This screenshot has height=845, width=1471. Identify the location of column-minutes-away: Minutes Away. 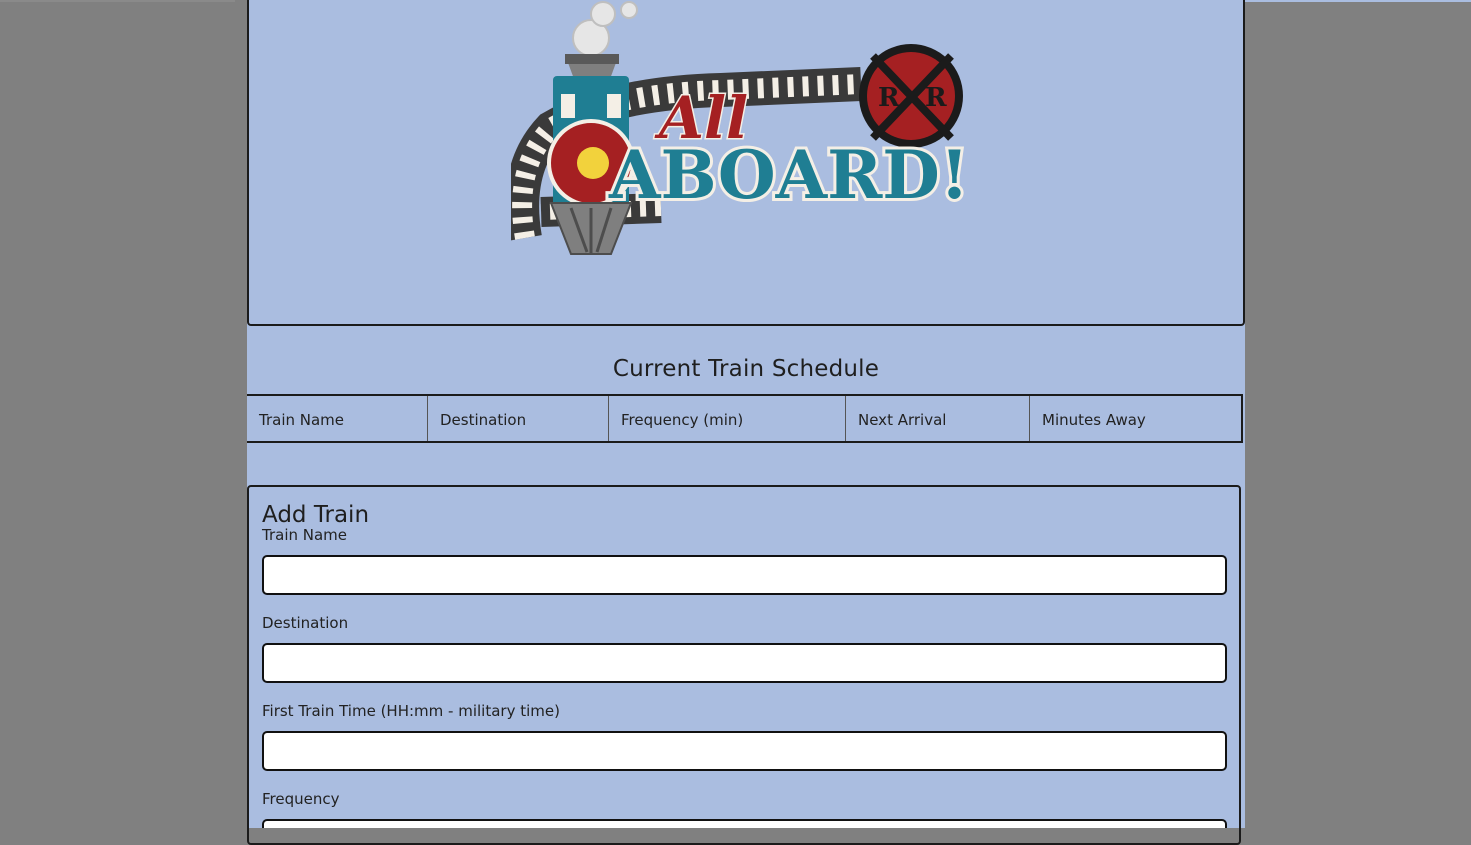
(1135, 418).